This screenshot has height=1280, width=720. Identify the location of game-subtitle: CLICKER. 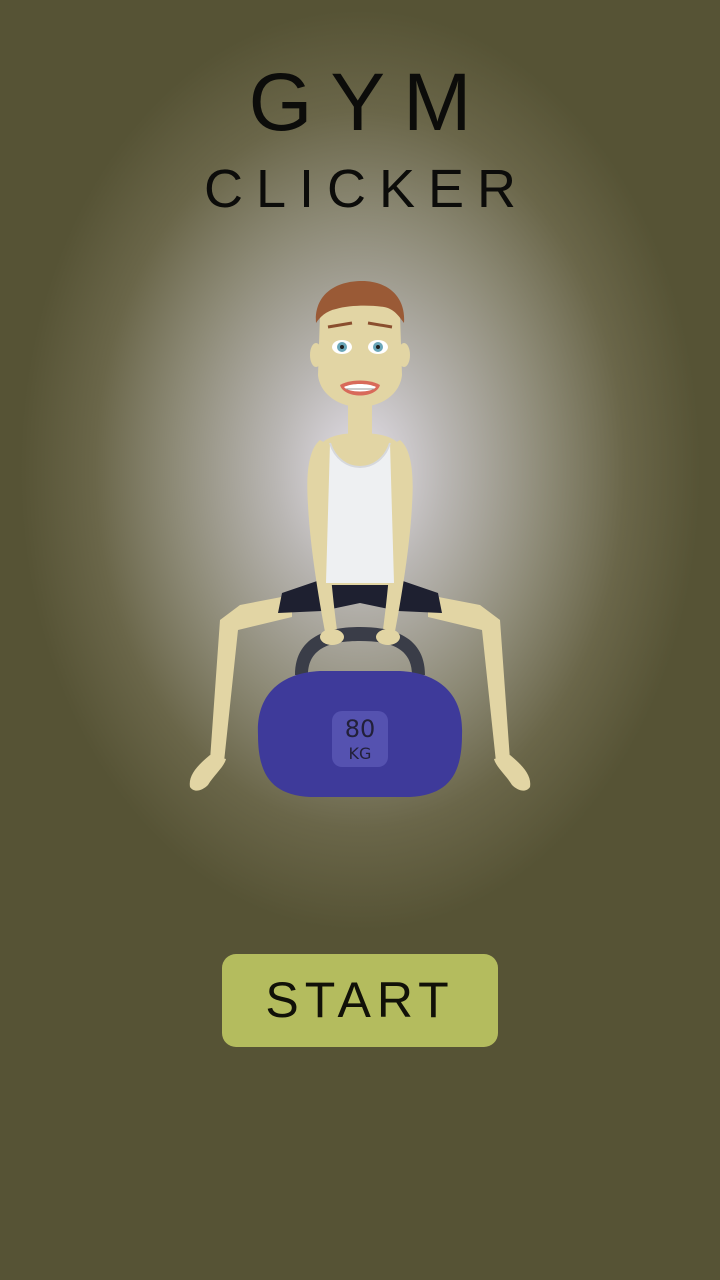
(366, 189).